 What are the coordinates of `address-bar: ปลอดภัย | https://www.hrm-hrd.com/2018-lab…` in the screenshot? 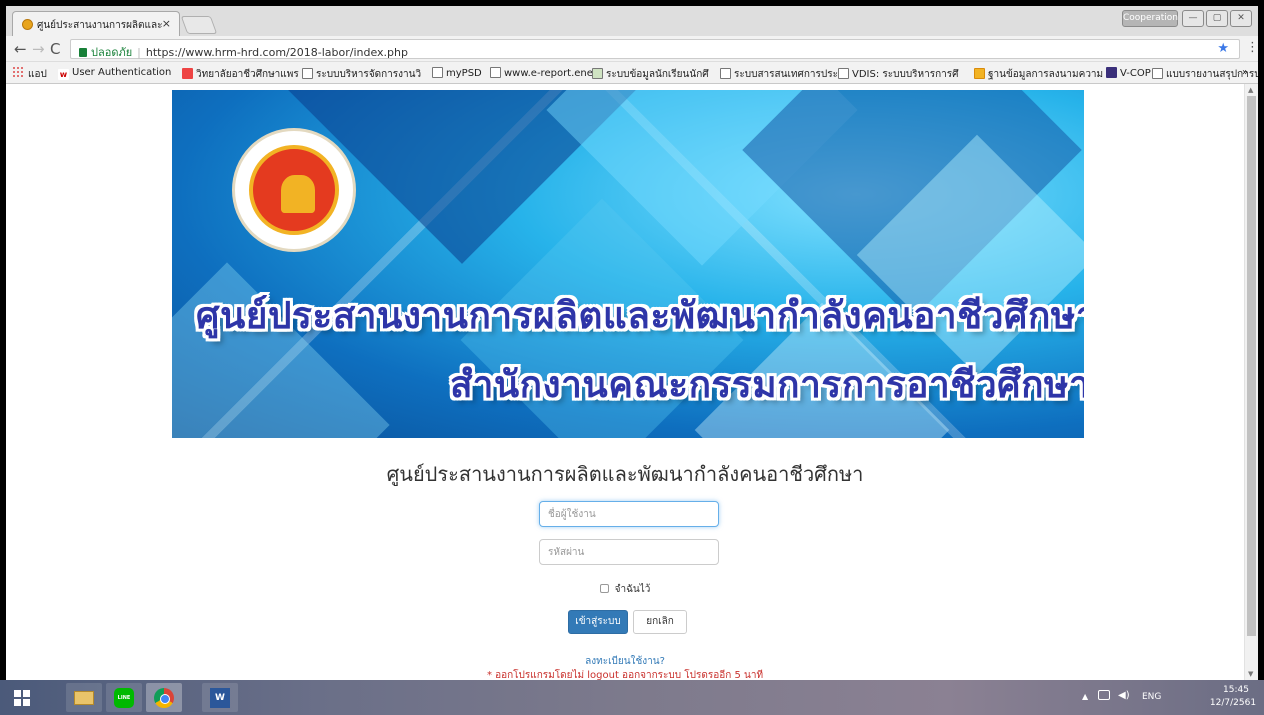 It's located at (655, 49).